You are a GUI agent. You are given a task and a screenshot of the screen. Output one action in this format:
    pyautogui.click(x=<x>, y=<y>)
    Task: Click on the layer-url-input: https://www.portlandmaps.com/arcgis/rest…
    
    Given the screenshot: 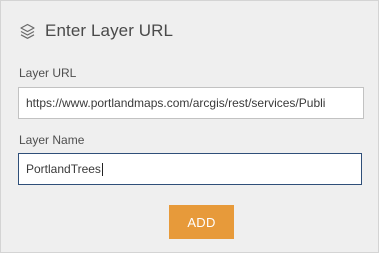 What is the action you would take?
    pyautogui.click(x=191, y=103)
    